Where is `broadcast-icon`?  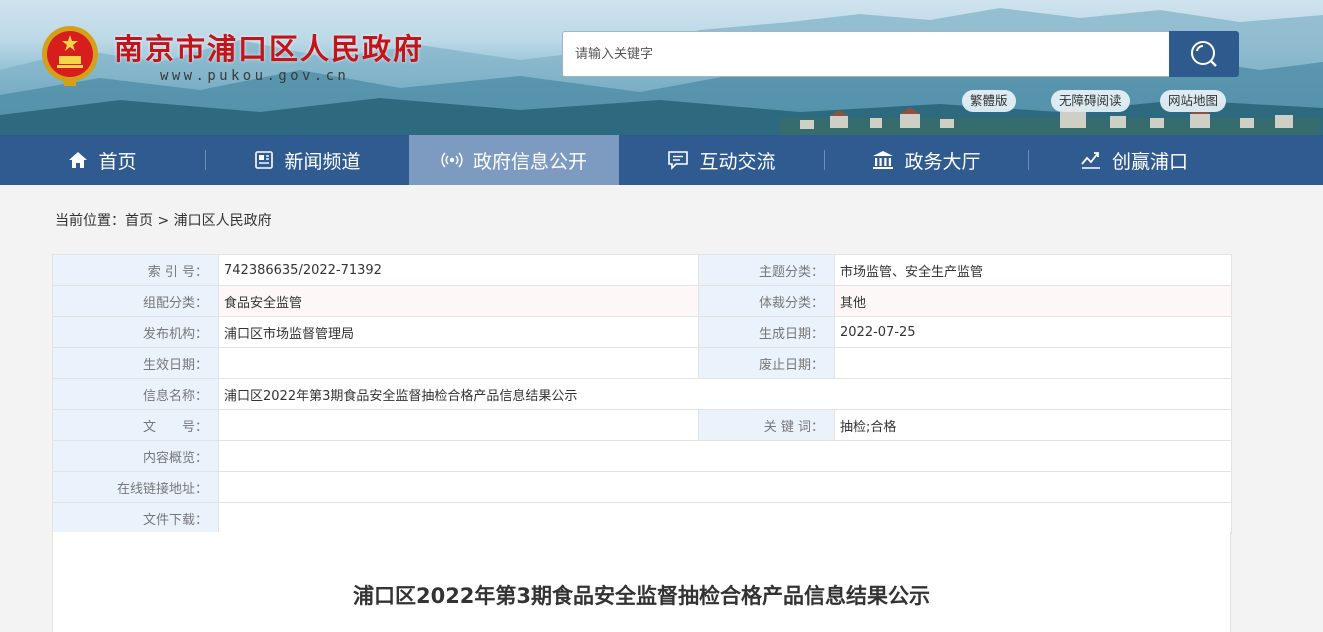 broadcast-icon is located at coordinates (452, 160).